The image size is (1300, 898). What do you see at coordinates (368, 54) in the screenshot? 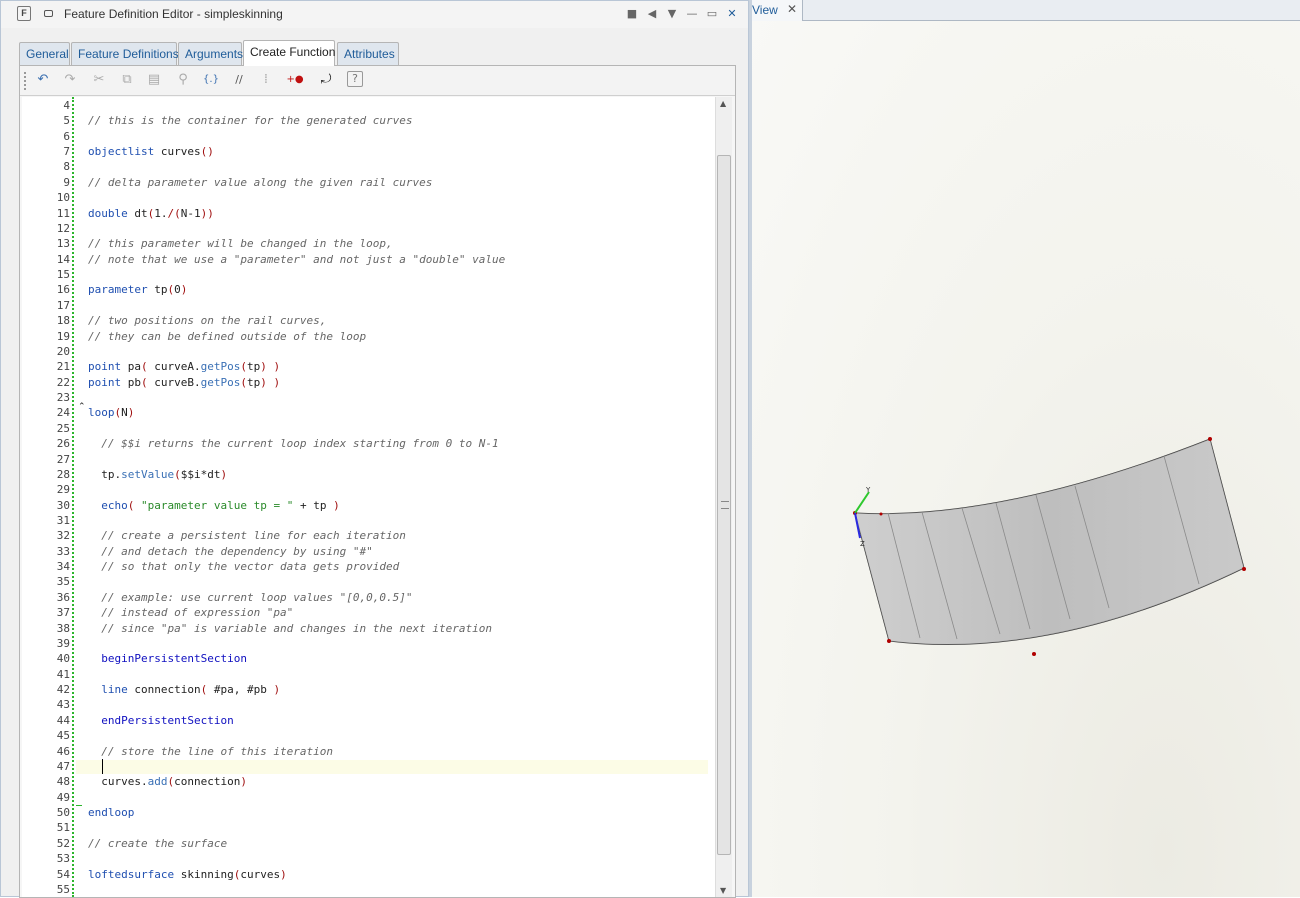
I see `tab-attributes: Attributes` at bounding box center [368, 54].